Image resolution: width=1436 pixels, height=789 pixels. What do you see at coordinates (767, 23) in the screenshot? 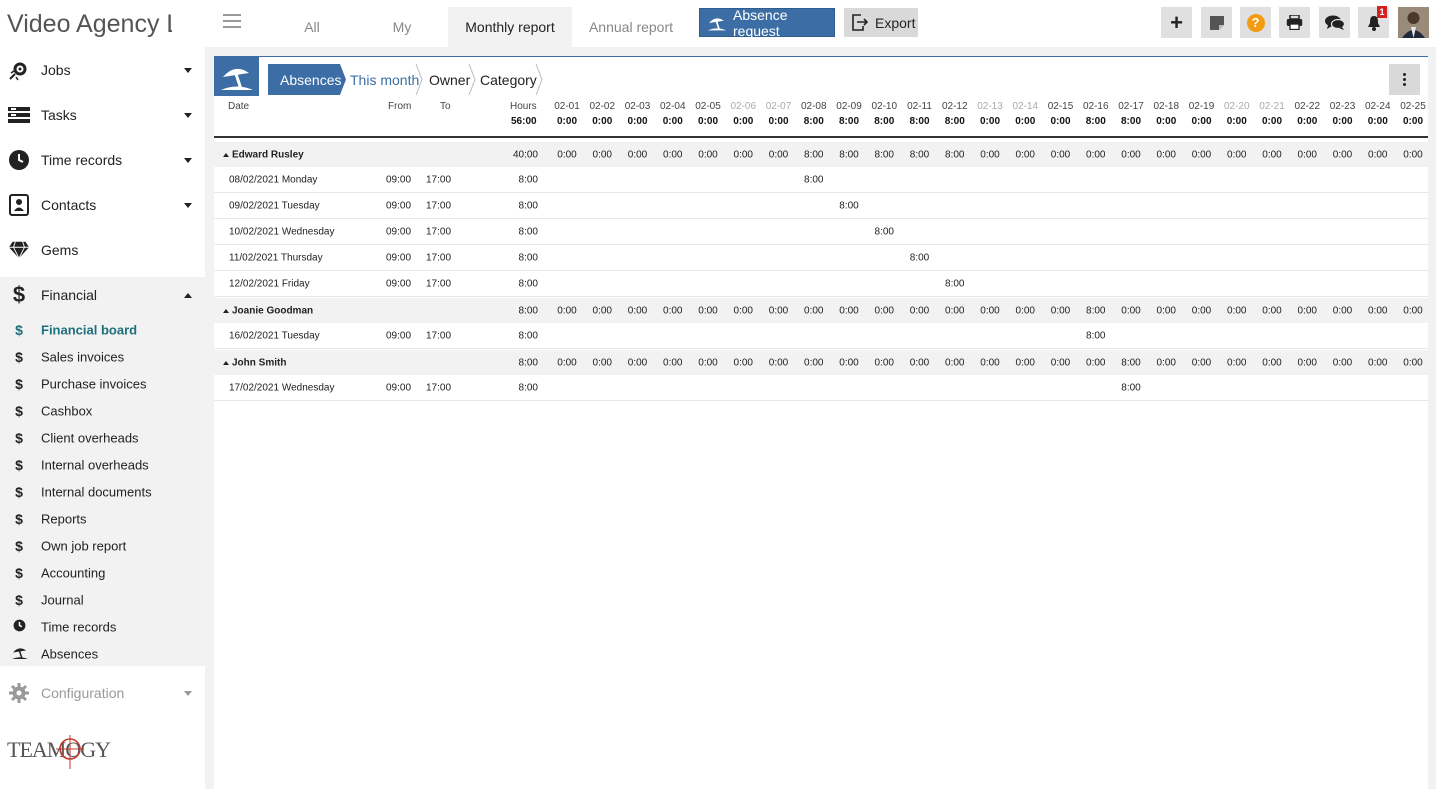
I see `absence-request-button: Absence request` at bounding box center [767, 23].